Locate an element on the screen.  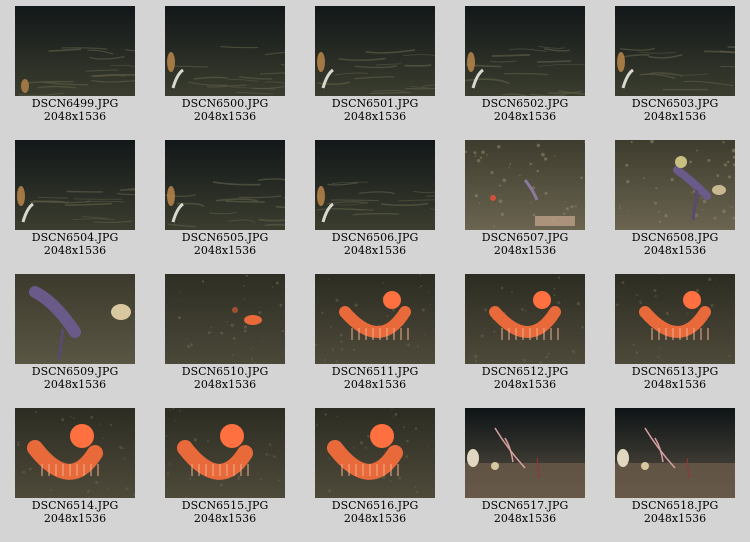
thumbnail-filename: DSCN6518.JPG is located at coordinates (675, 505).